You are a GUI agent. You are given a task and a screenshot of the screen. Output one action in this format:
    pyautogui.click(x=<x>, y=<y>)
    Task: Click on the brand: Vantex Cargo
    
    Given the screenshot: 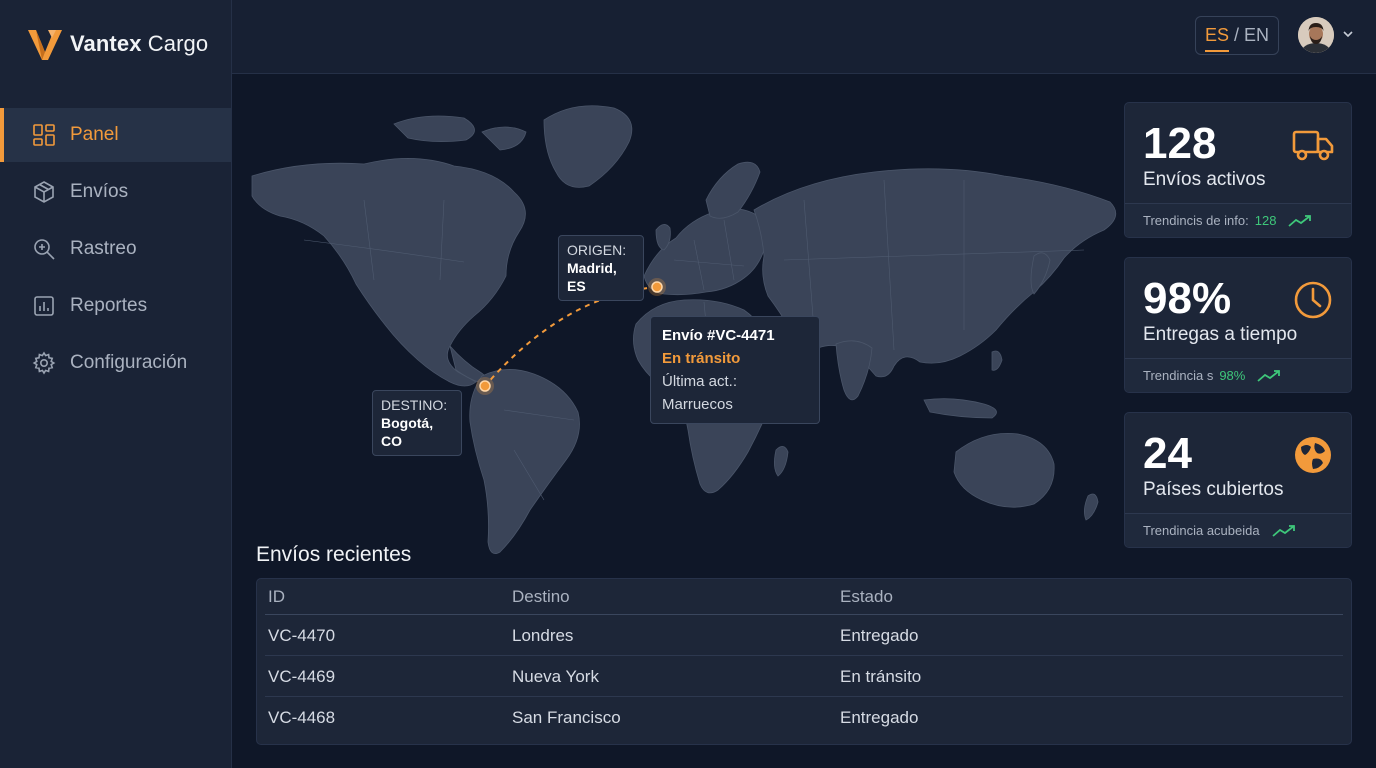 What is the action you would take?
    pyautogui.click(x=117, y=44)
    